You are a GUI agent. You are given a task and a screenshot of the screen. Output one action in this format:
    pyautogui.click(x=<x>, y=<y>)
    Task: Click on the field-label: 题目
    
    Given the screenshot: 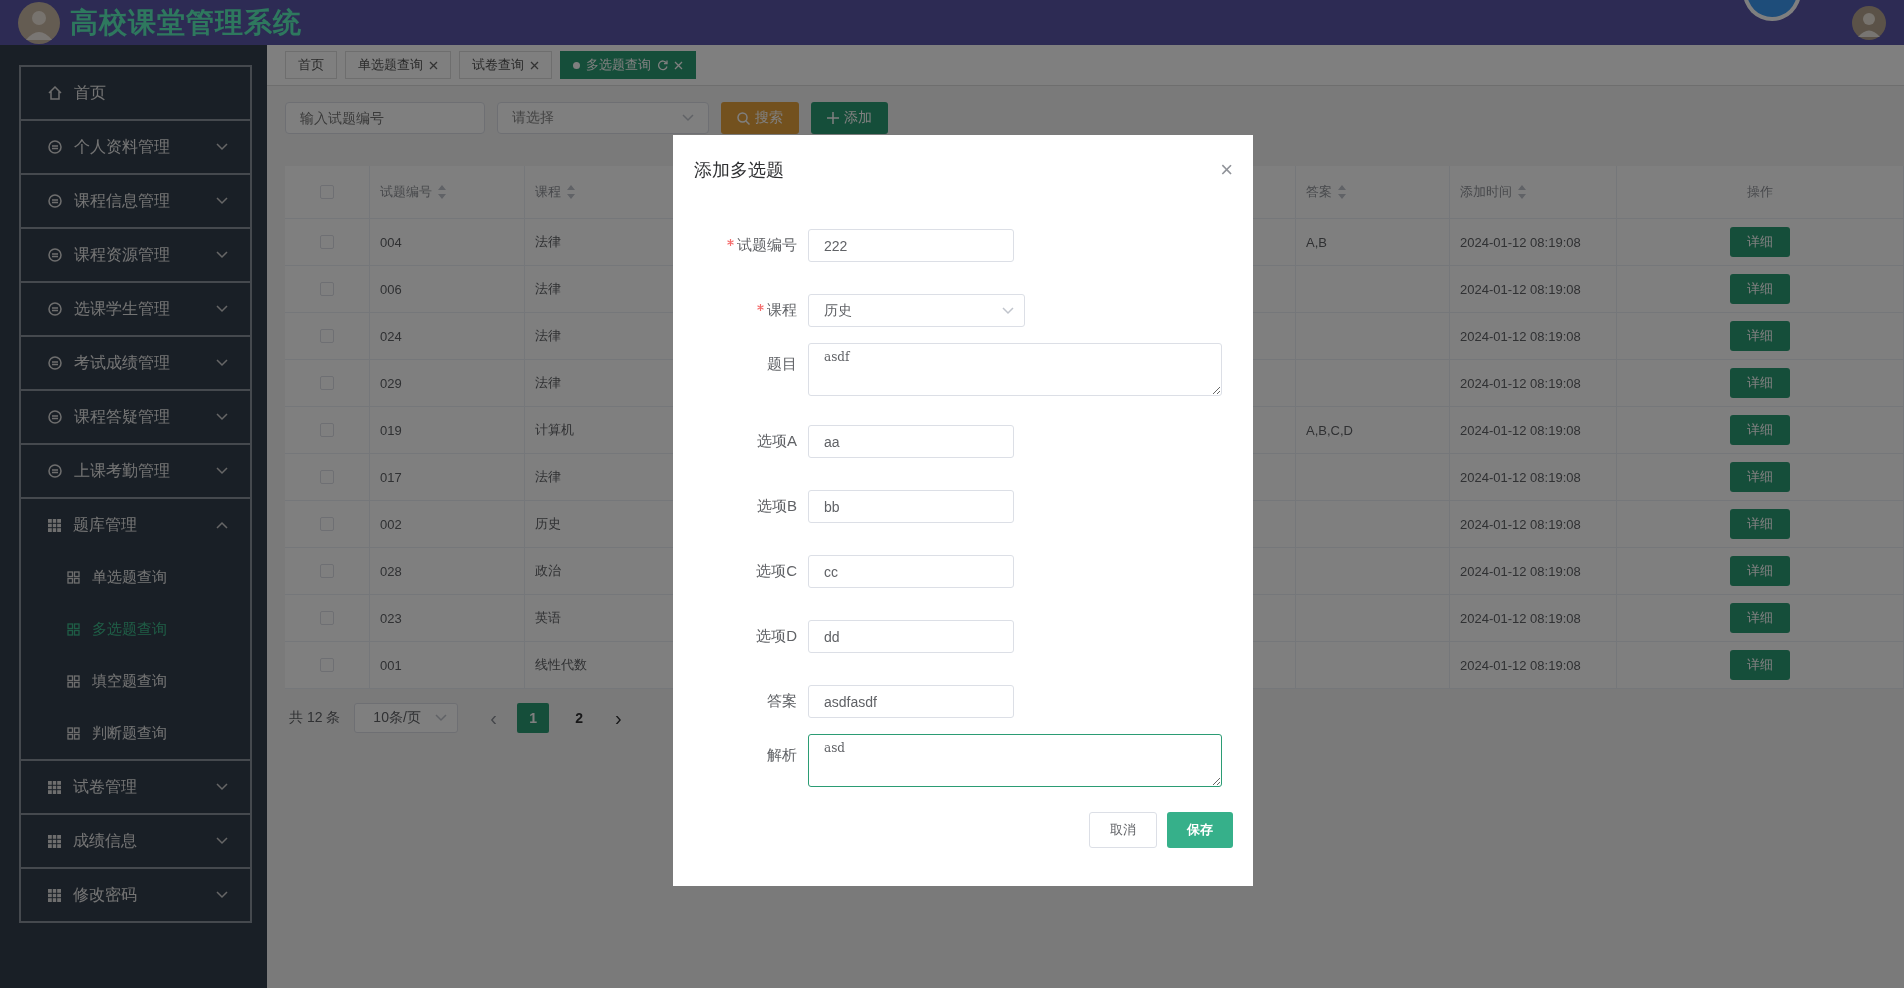 What is the action you would take?
    pyautogui.click(x=782, y=364)
    